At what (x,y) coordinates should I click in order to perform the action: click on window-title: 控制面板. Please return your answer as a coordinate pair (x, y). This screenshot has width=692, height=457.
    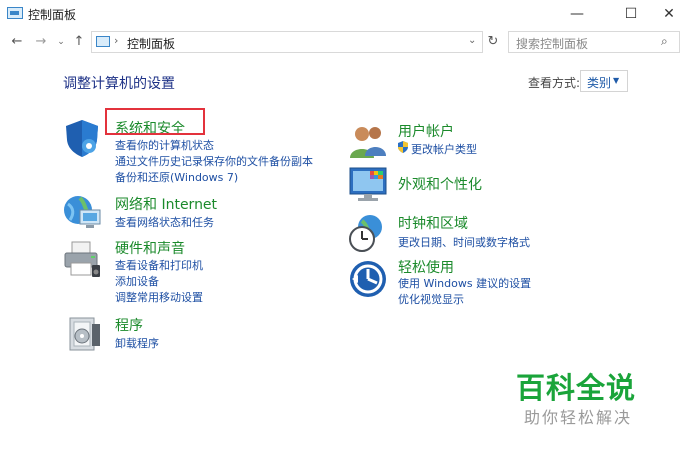
    Looking at the image, I should click on (52, 15).